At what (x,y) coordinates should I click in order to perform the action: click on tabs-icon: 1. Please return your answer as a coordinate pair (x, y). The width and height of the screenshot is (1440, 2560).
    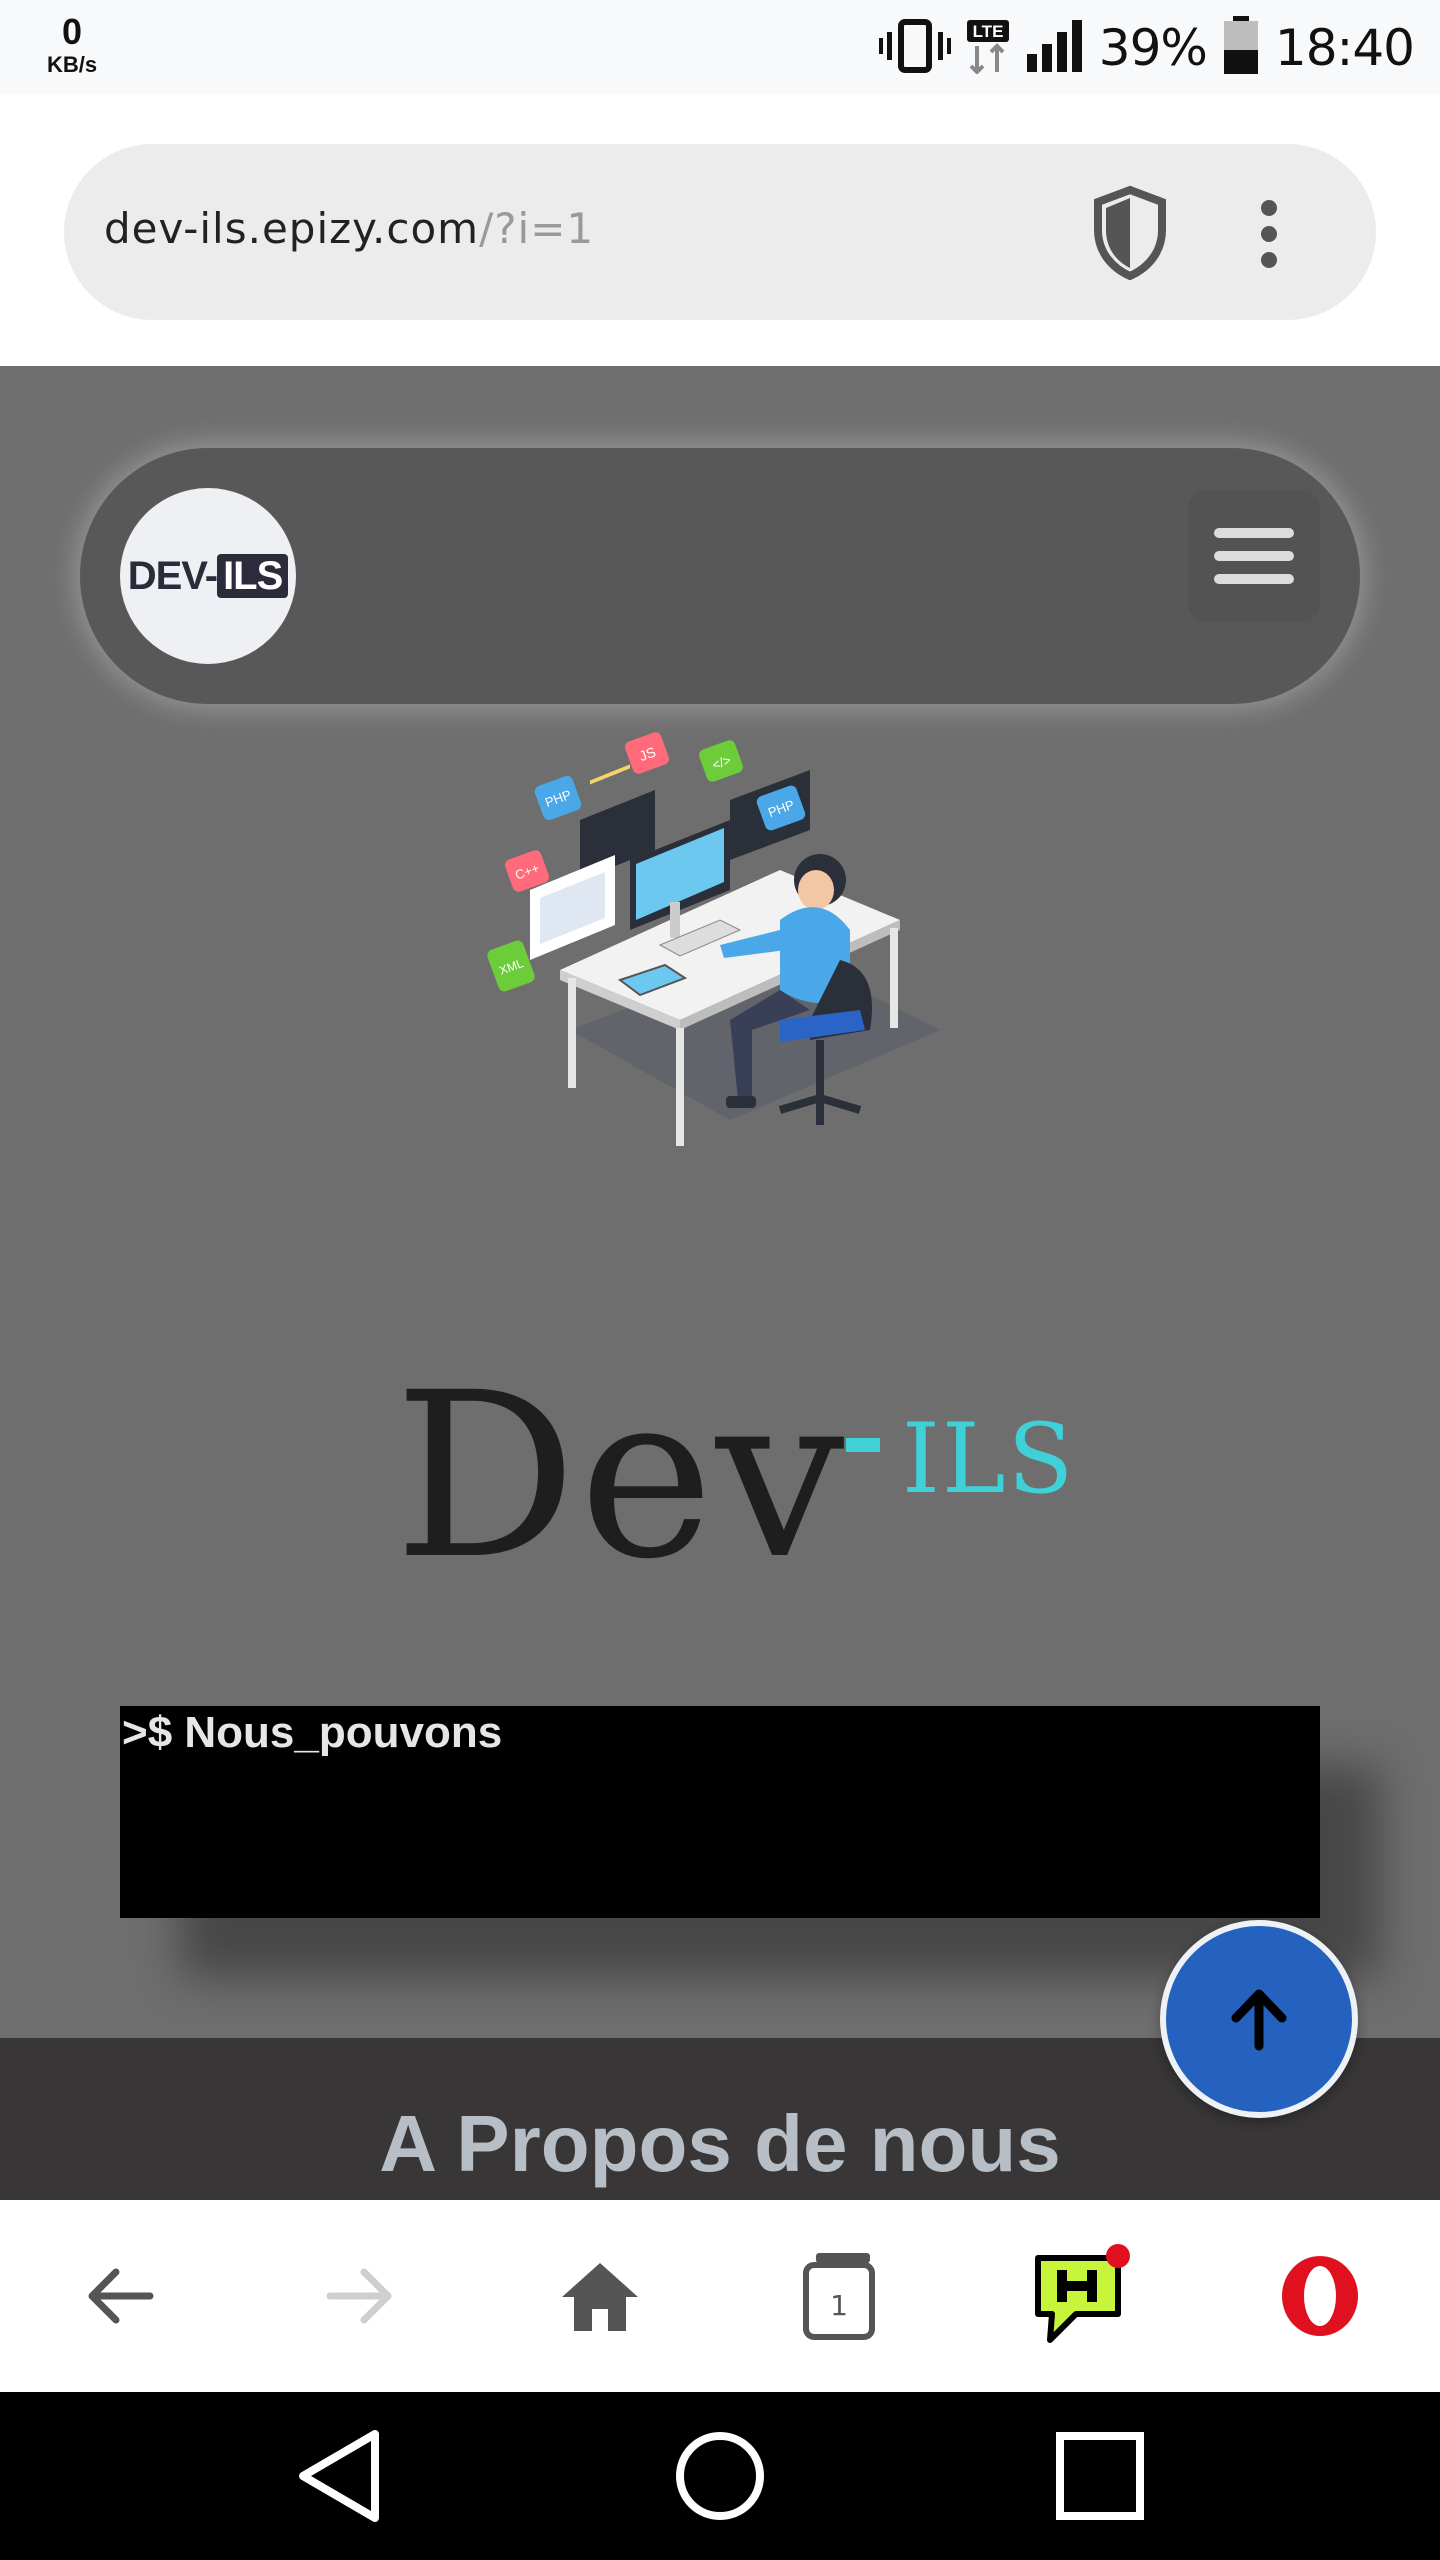
    Looking at the image, I should click on (839, 2296).